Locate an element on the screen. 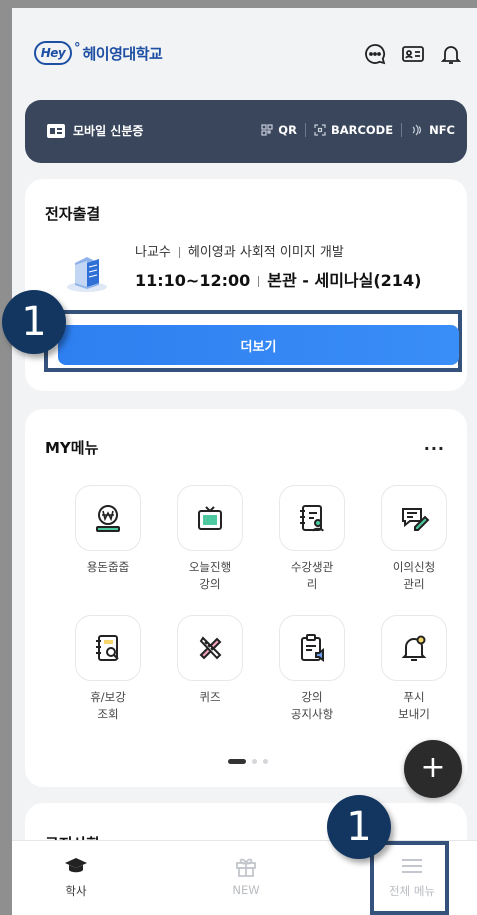 The height and width of the screenshot is (915, 477). class-room: 본관 - 세미나실(214) is located at coordinates (344, 280).